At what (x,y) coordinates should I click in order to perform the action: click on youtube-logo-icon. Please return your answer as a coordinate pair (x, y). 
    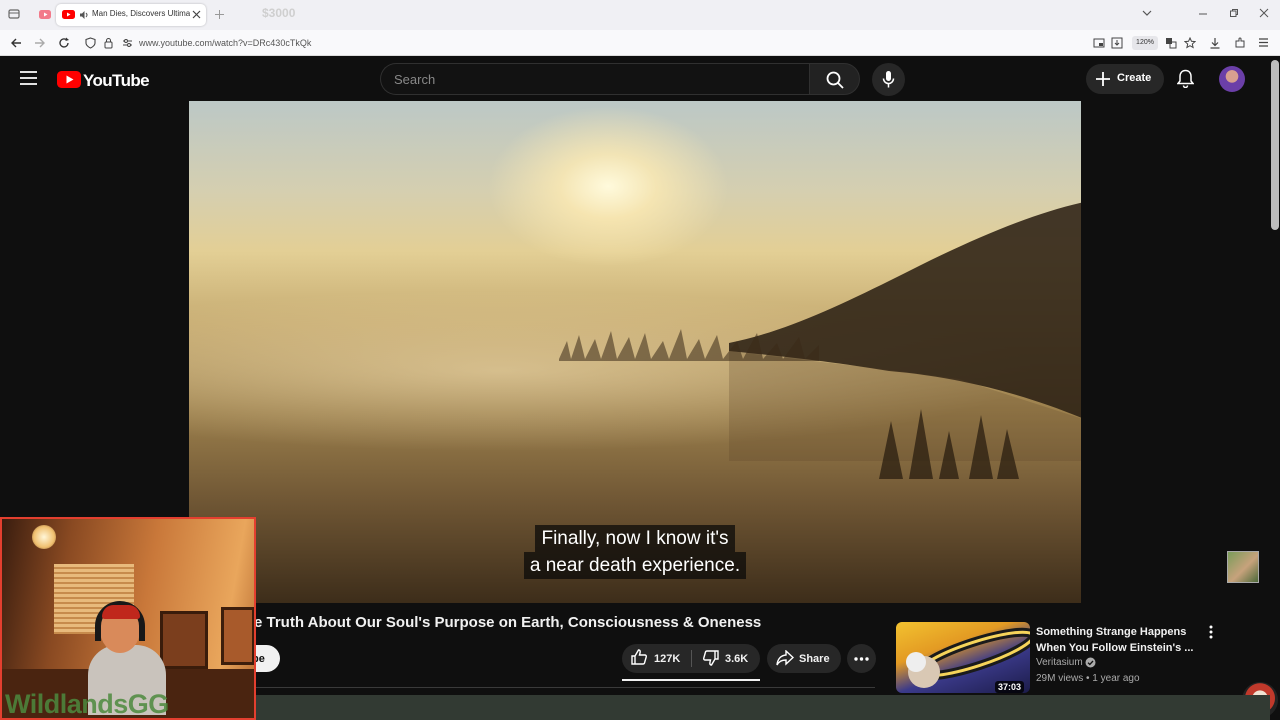
    Looking at the image, I should click on (69, 79).